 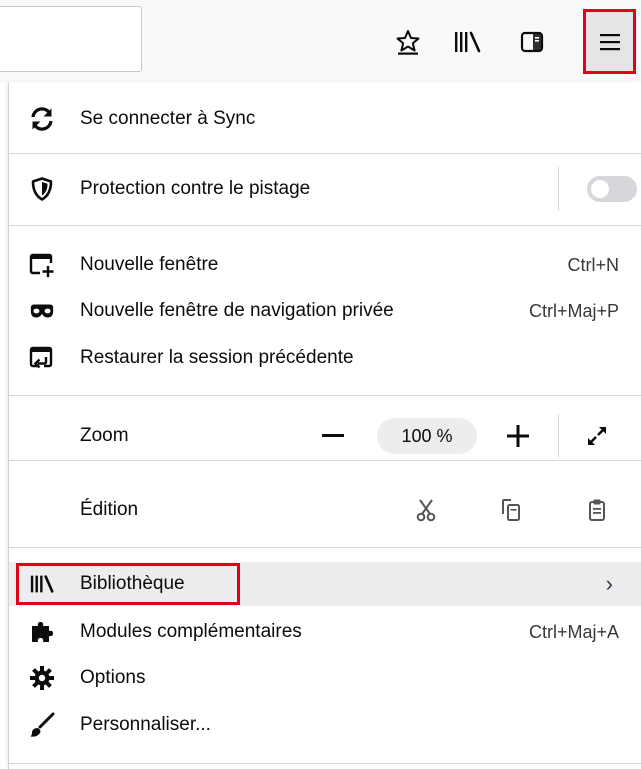 I want to click on sidebar-icon, so click(x=532, y=42).